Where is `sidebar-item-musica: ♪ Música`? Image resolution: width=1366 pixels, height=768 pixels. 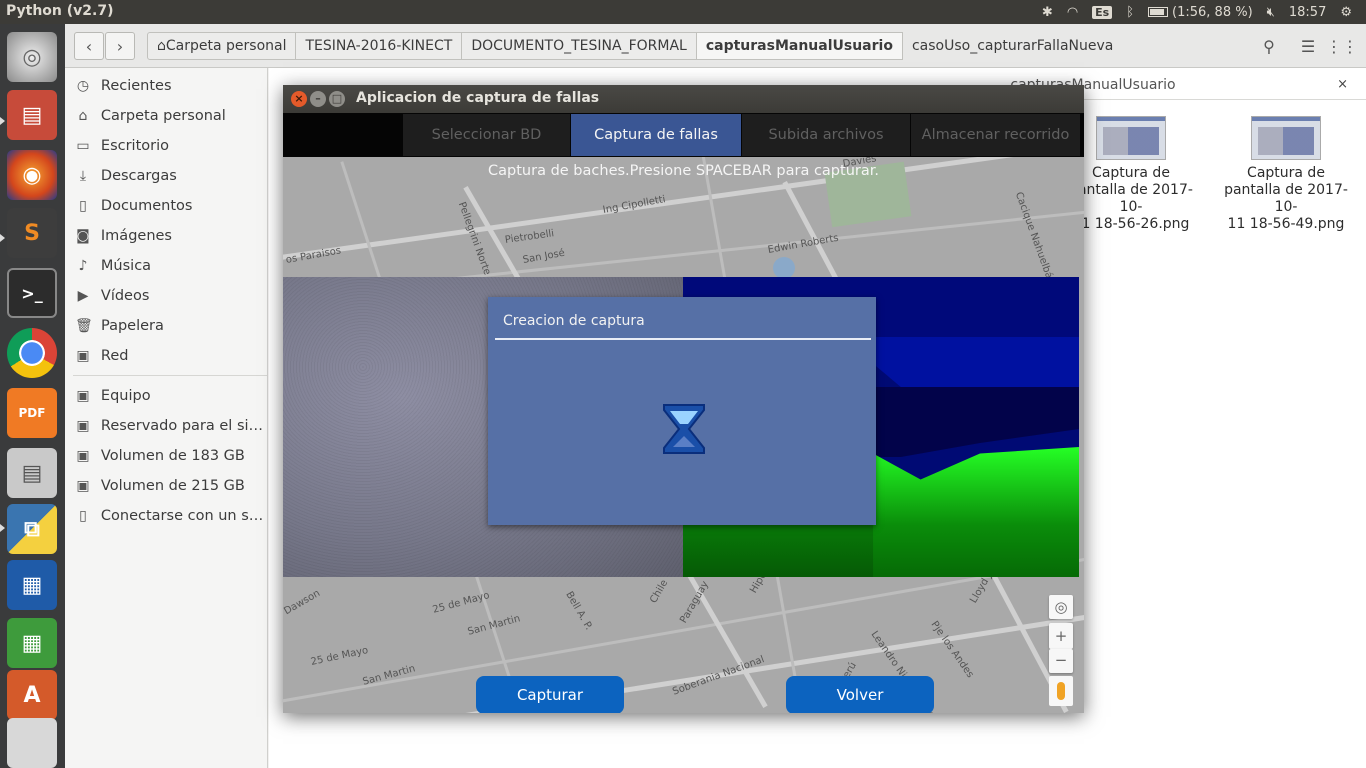 sidebar-item-musica: ♪ Música is located at coordinates (170, 266).